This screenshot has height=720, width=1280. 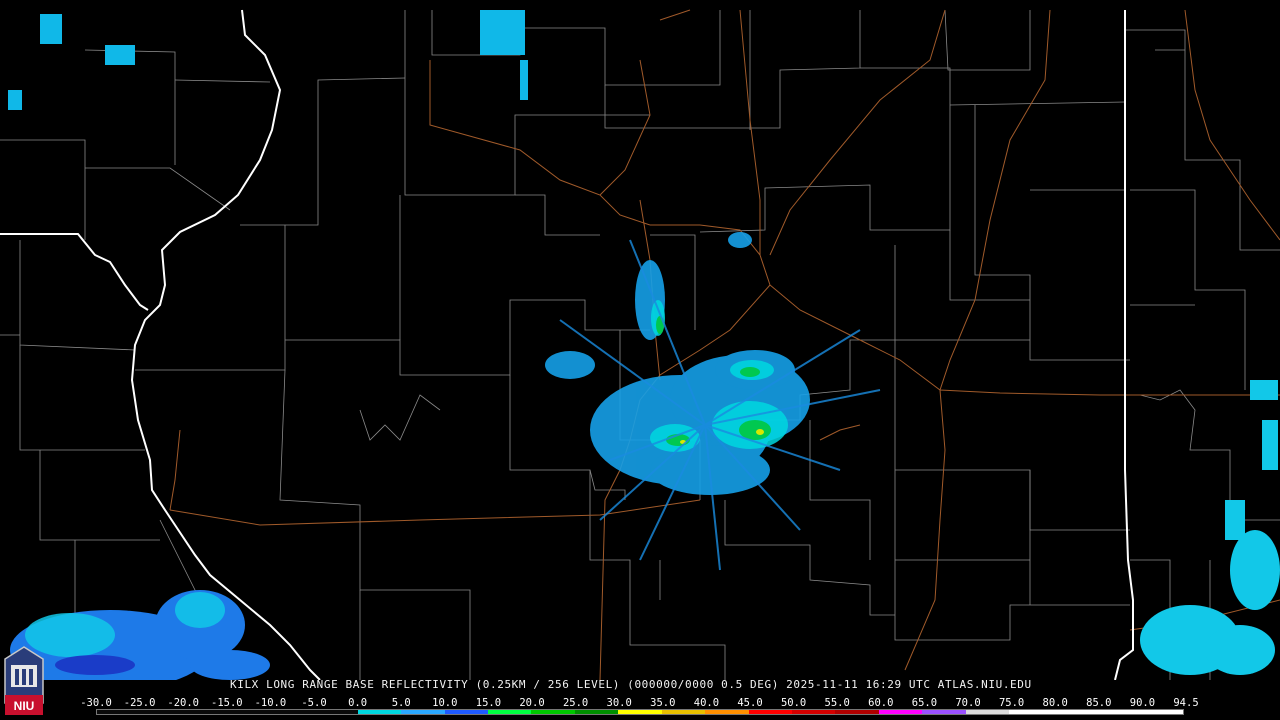 I want to click on scale-label: 35.0, so click(x=663, y=703).